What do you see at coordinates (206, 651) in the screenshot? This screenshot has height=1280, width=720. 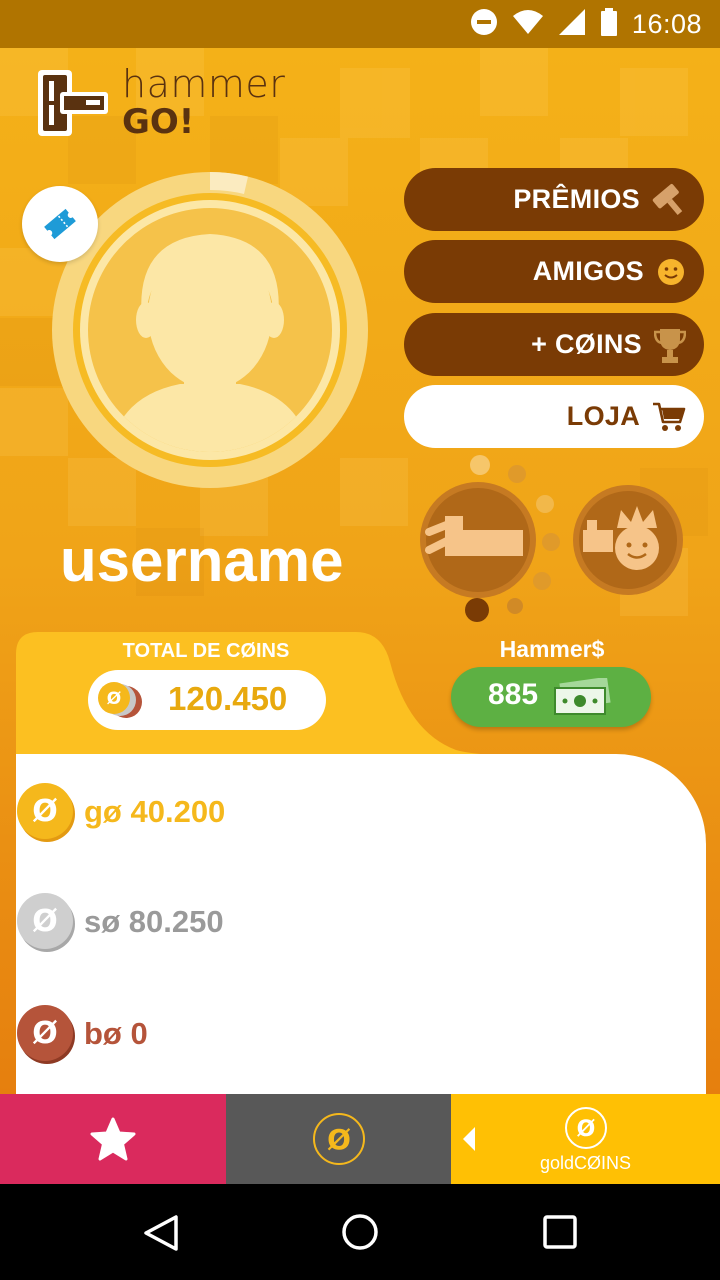 I see `total-coins-label: TOTAL DE CØINS` at bounding box center [206, 651].